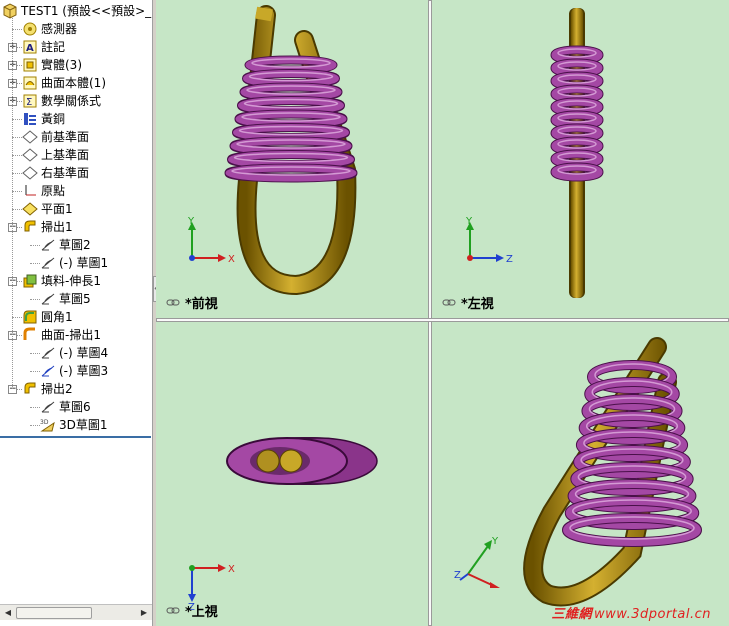  I want to click on tree-item-label: (-) 草圖1, so click(84, 263).